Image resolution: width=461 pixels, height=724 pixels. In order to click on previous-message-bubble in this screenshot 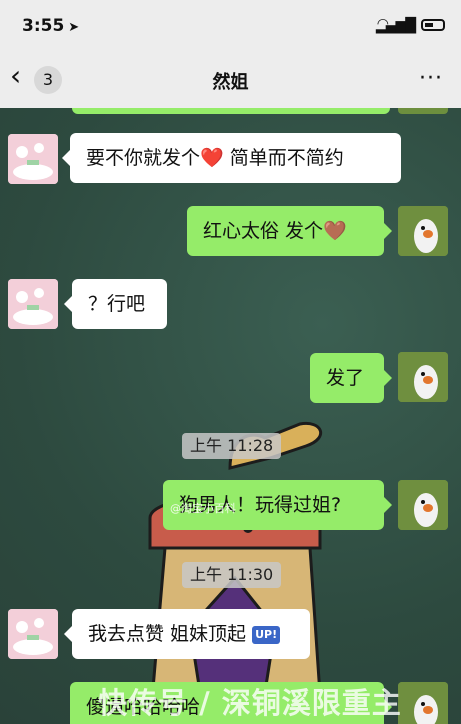, I will do `click(231, 111)`.